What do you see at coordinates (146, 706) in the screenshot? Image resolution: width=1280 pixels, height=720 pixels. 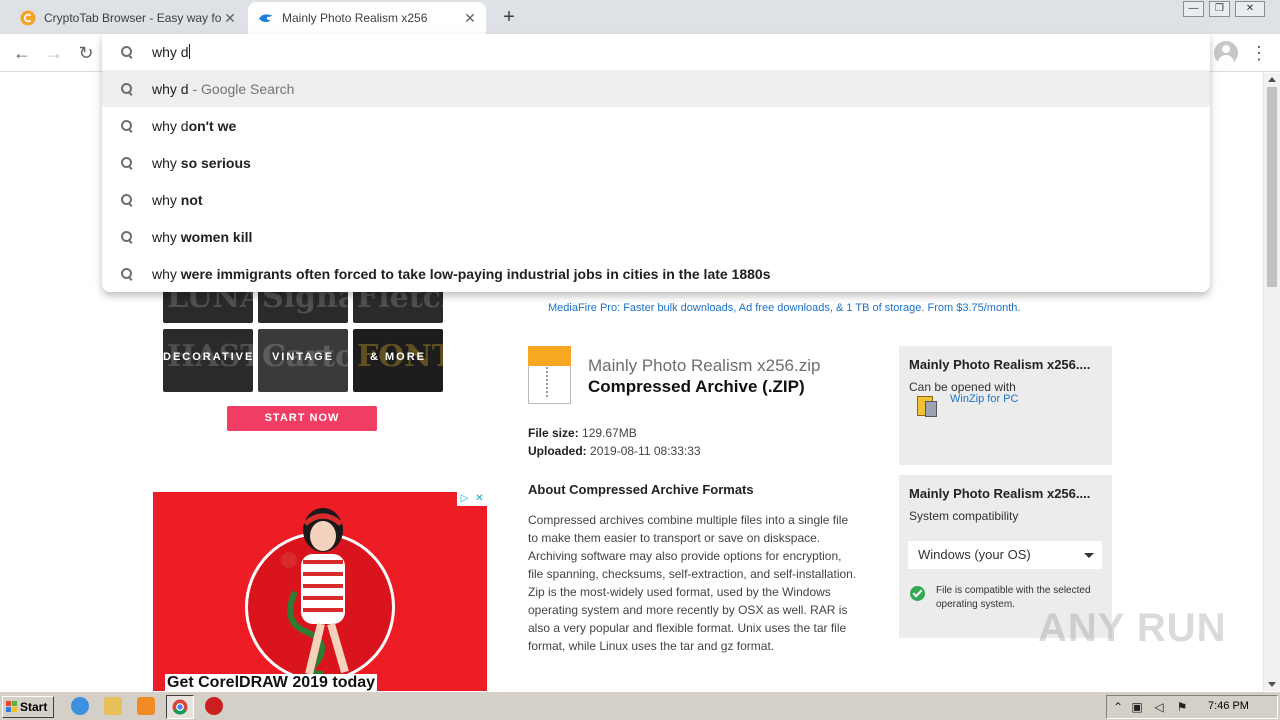 I see `media-player-icon` at bounding box center [146, 706].